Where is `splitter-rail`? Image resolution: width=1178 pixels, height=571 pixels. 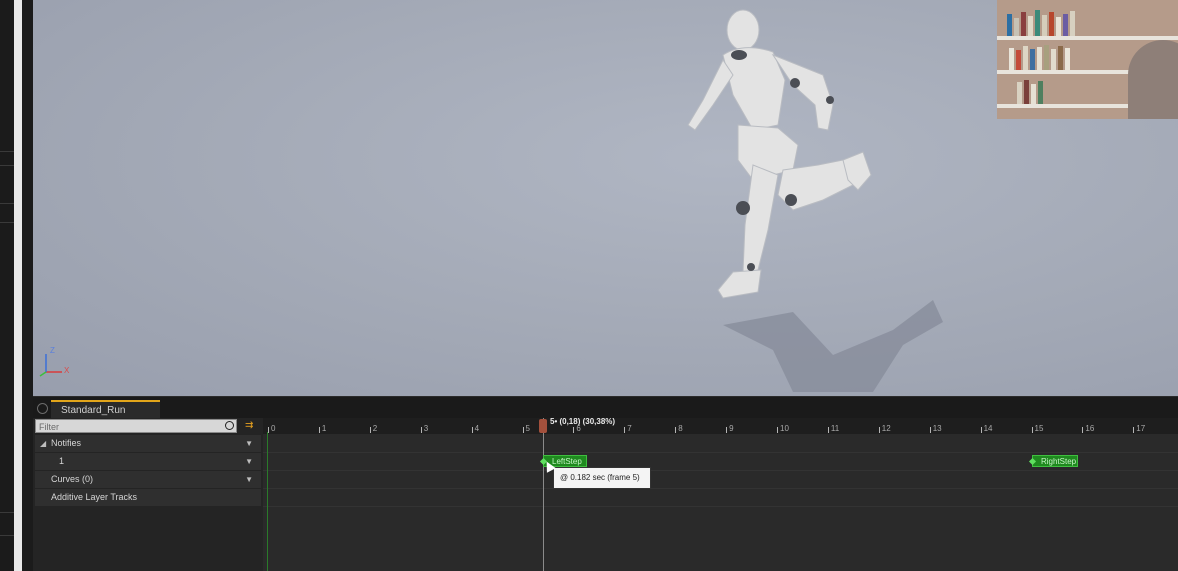
splitter-rail is located at coordinates (18, 285).